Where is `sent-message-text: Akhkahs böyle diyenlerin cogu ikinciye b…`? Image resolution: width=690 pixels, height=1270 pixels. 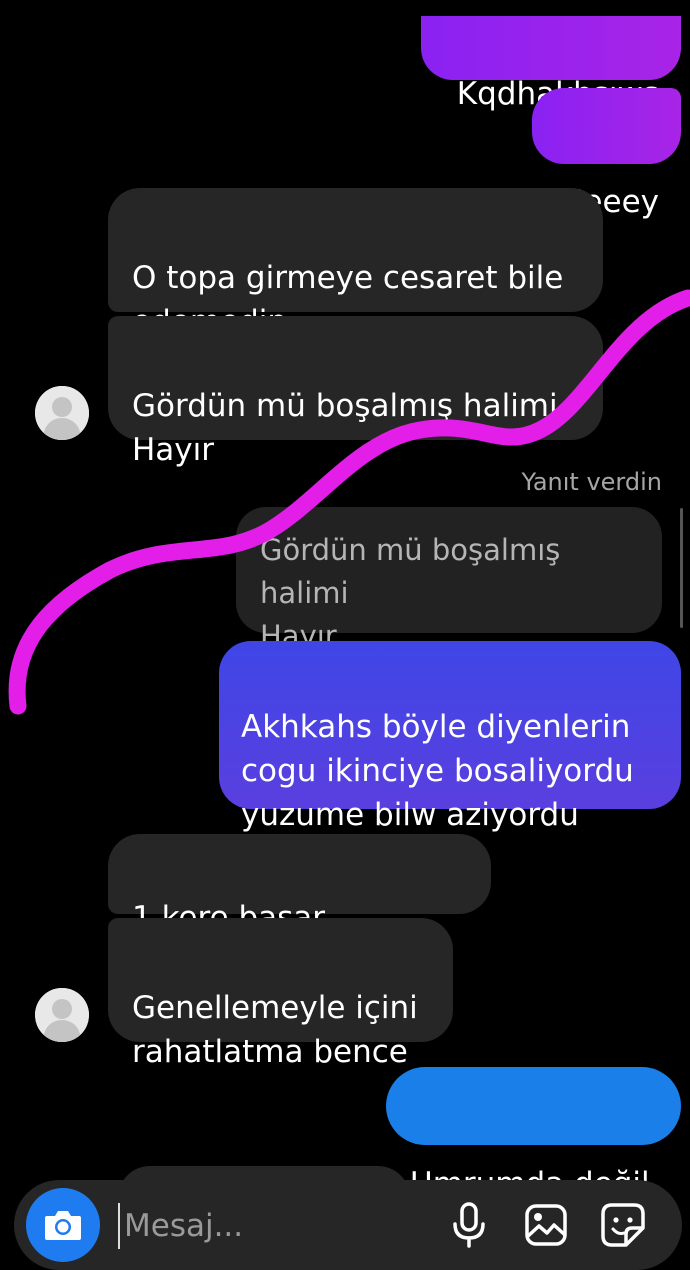
sent-message-text: Akhkahs böyle diyenlerin cogu ikinciye b… is located at coordinates (437, 771).